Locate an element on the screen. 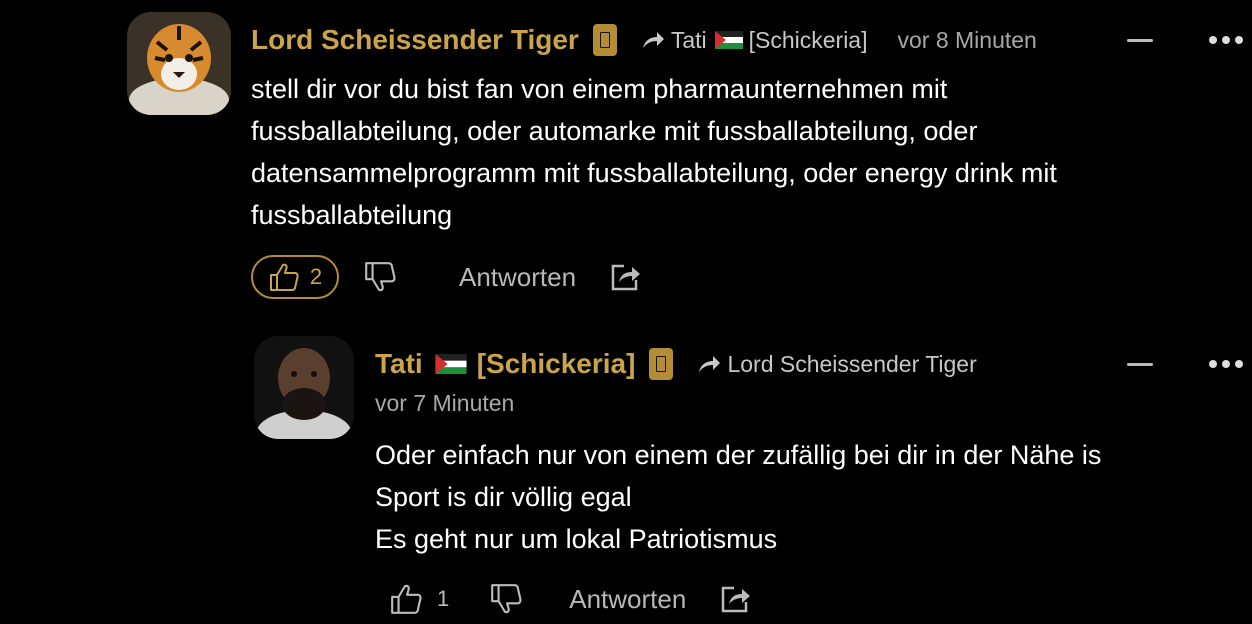 The image size is (1252, 624). author-tag: [Schickeria] is located at coordinates (556, 363).